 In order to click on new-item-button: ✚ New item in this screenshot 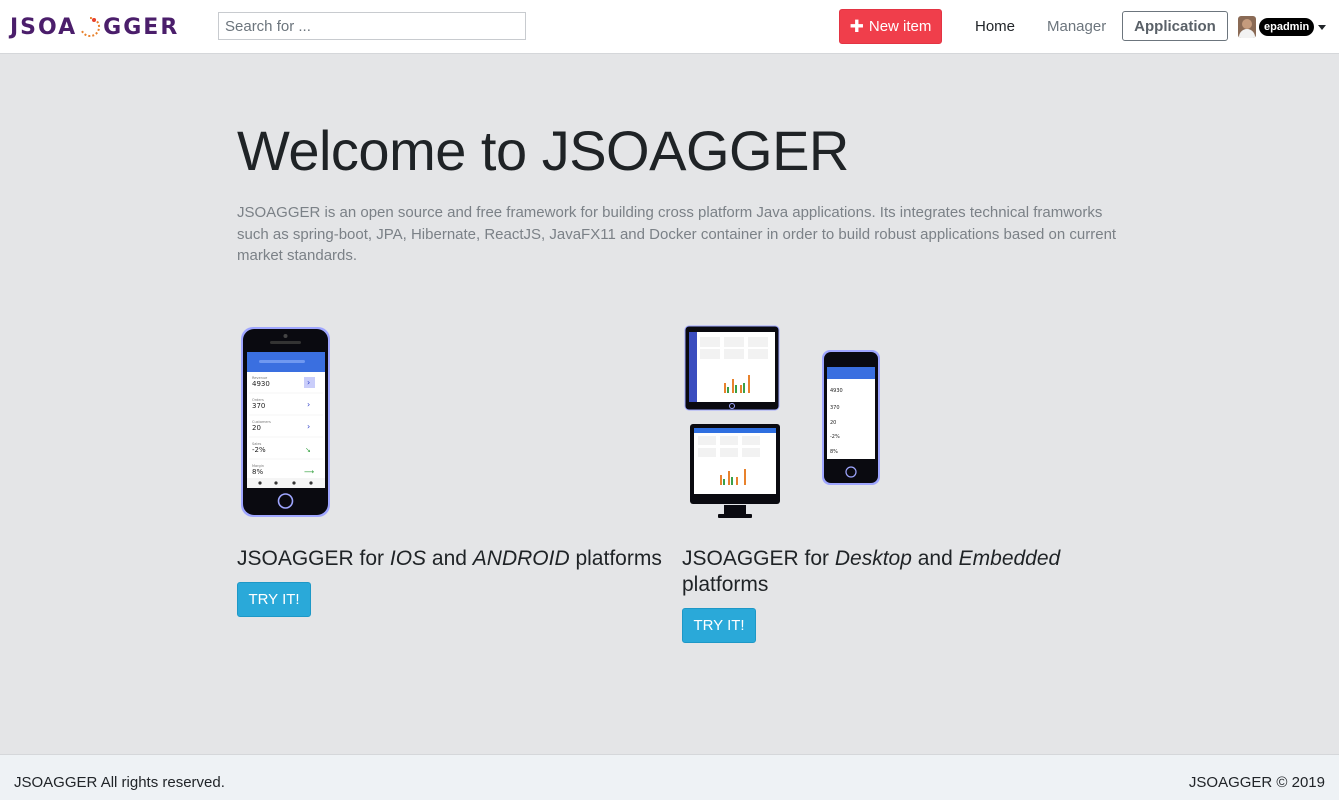, I will do `click(890, 26)`.